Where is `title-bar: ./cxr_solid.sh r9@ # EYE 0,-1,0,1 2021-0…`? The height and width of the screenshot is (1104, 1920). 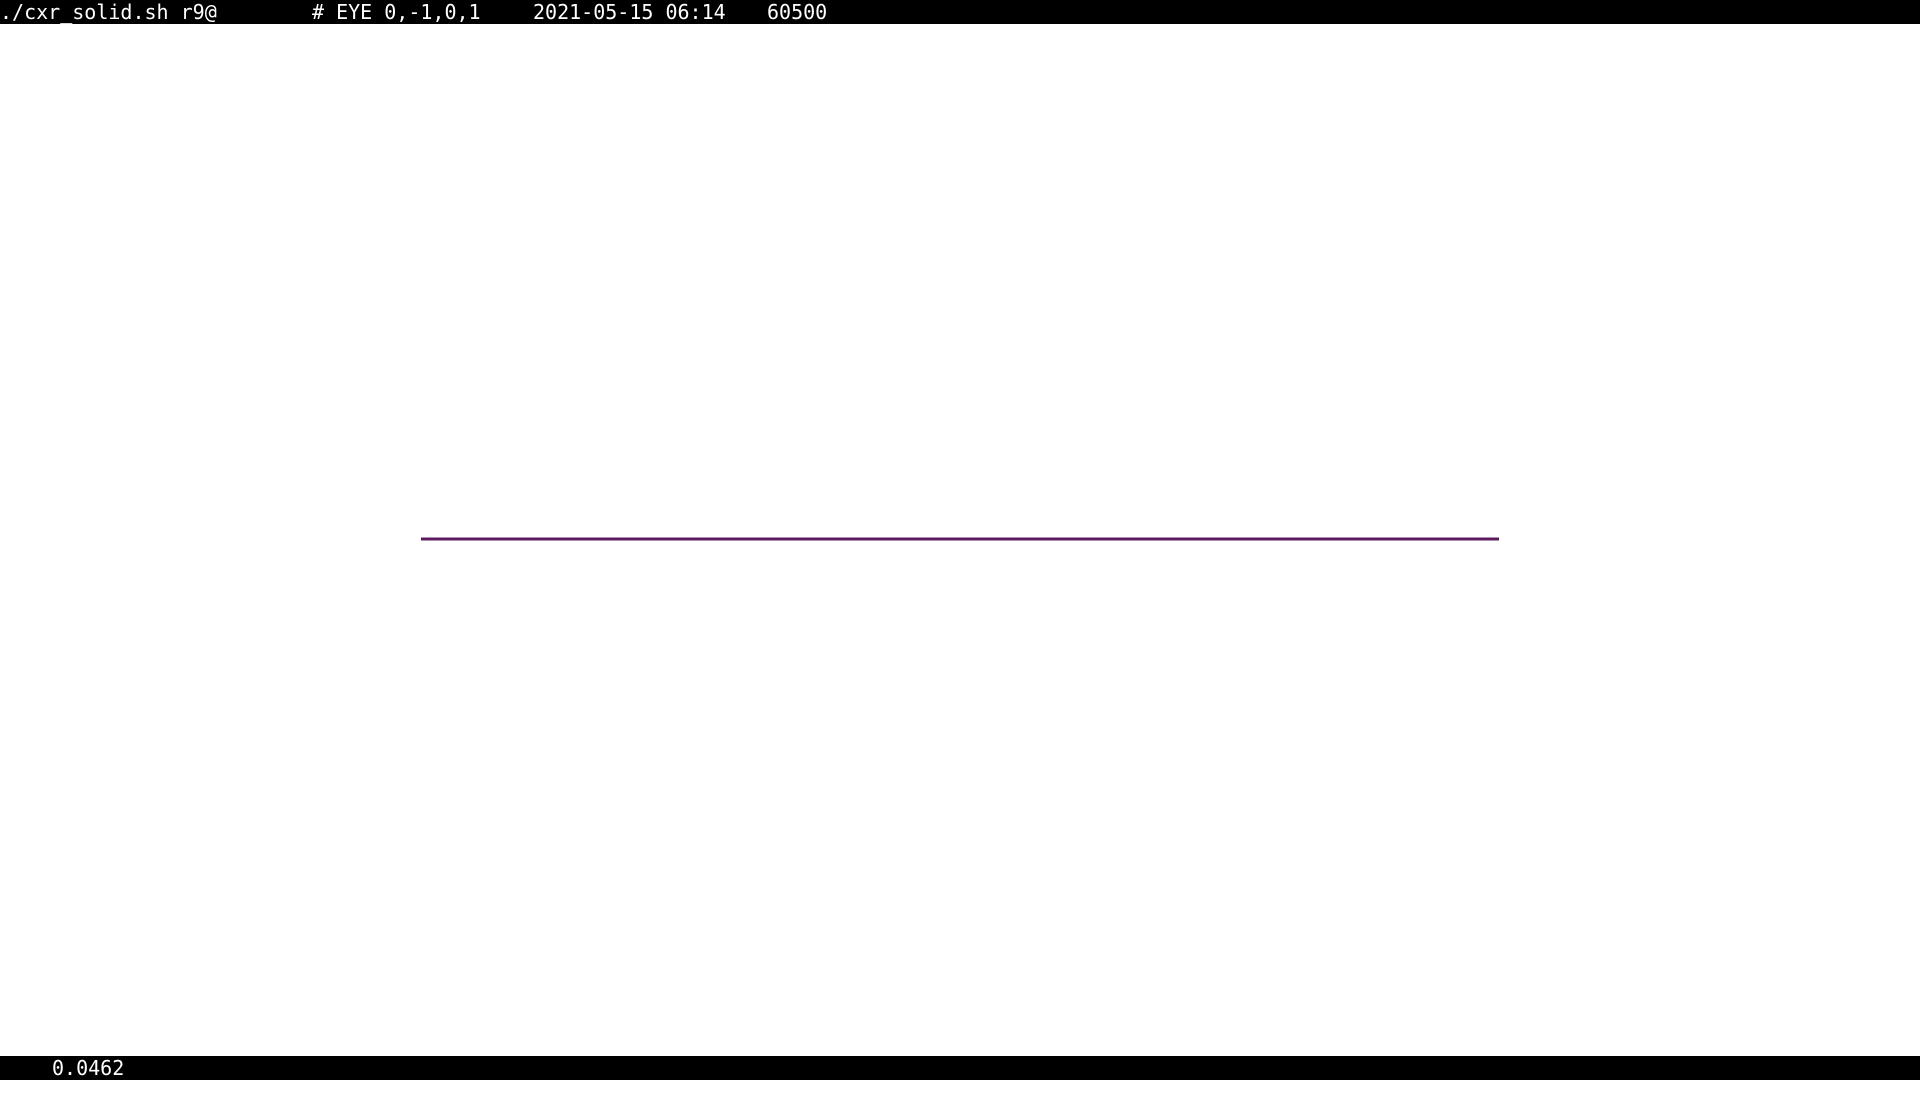 title-bar: ./cxr_solid.sh r9@ # EYE 0,-1,0,1 2021-0… is located at coordinates (960, 12).